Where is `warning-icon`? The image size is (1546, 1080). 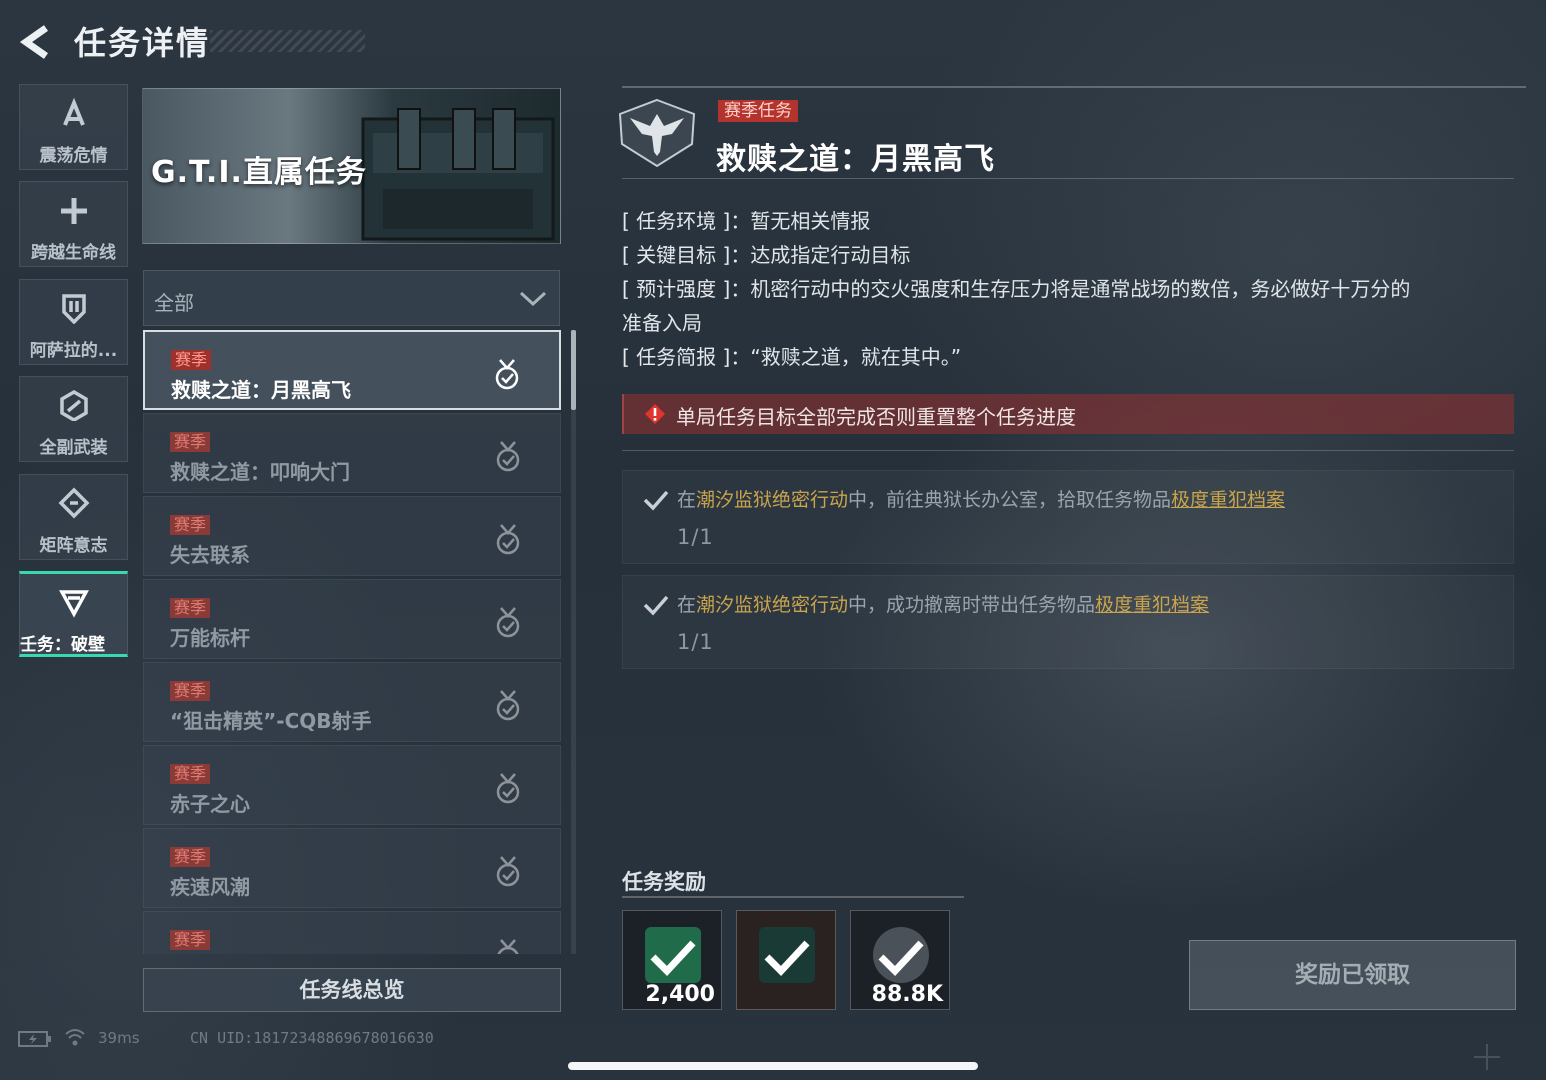 warning-icon is located at coordinates (655, 414).